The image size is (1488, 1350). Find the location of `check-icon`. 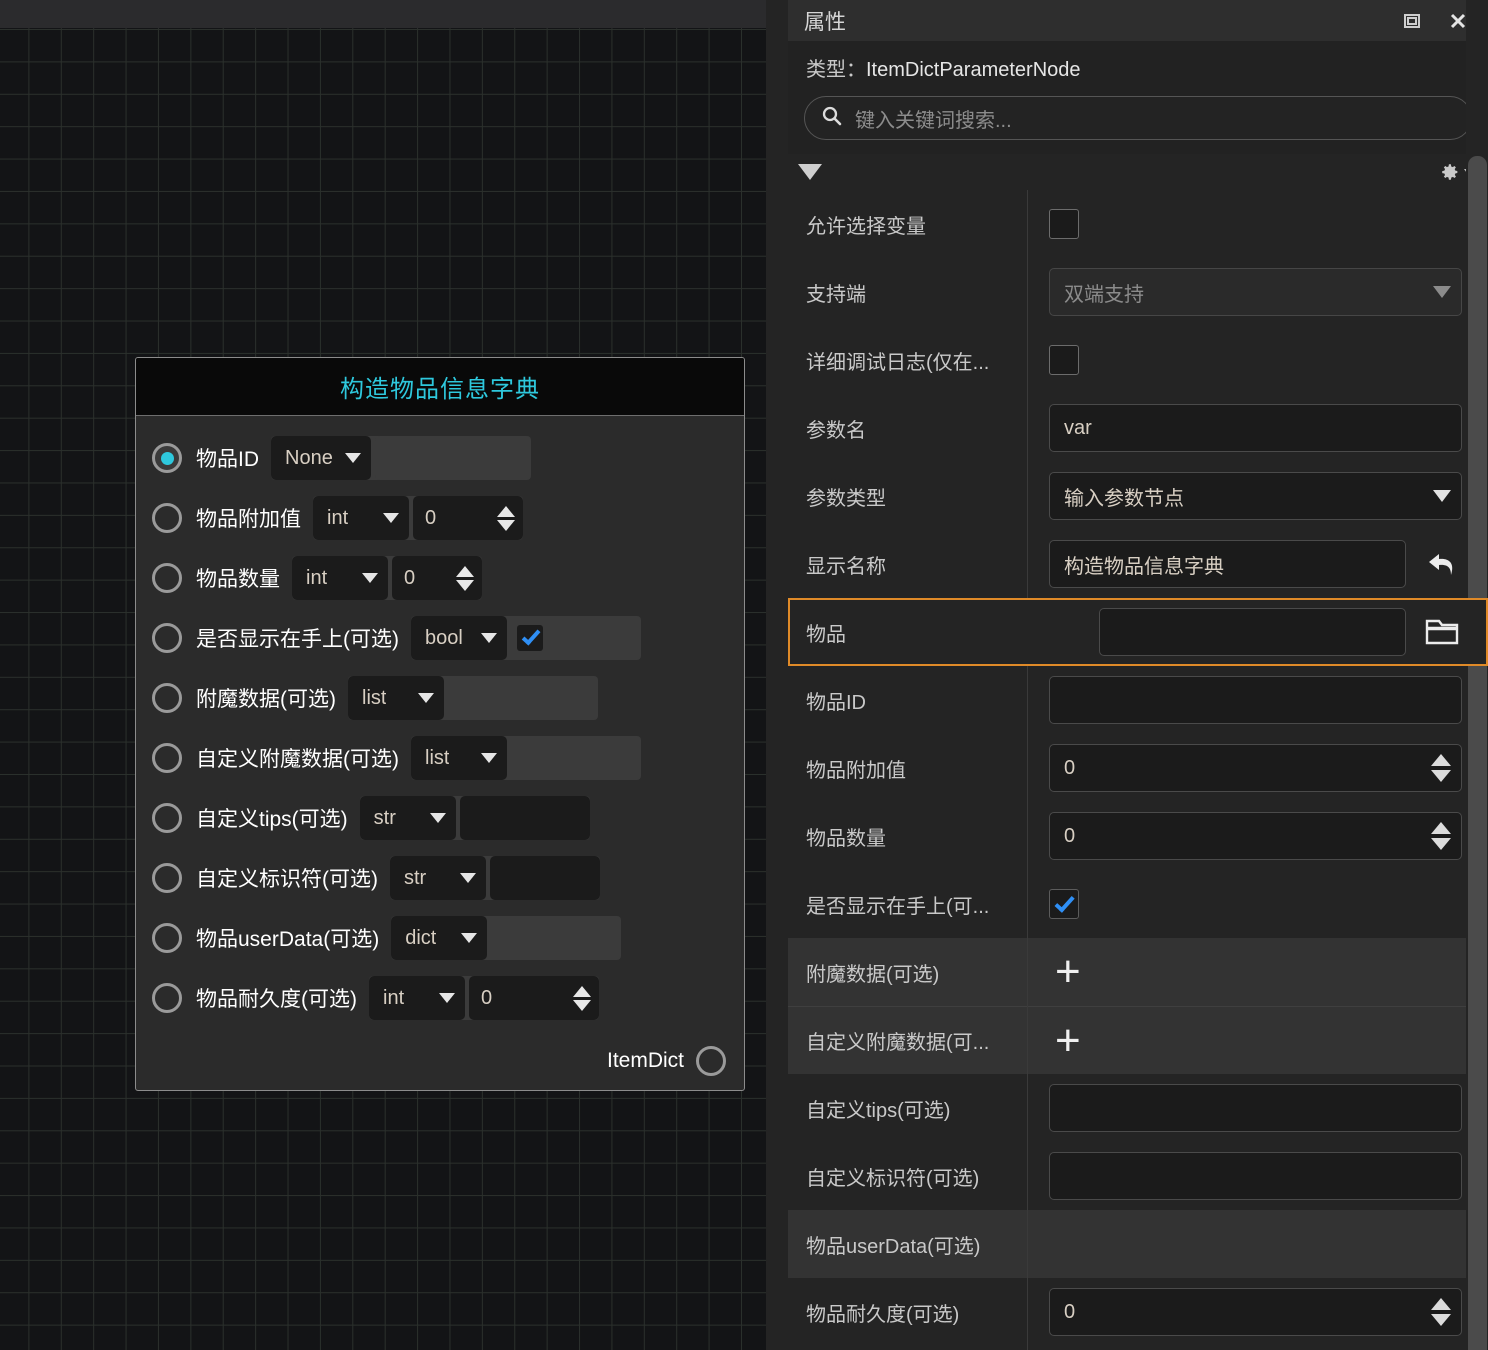

check-icon is located at coordinates (530, 636).